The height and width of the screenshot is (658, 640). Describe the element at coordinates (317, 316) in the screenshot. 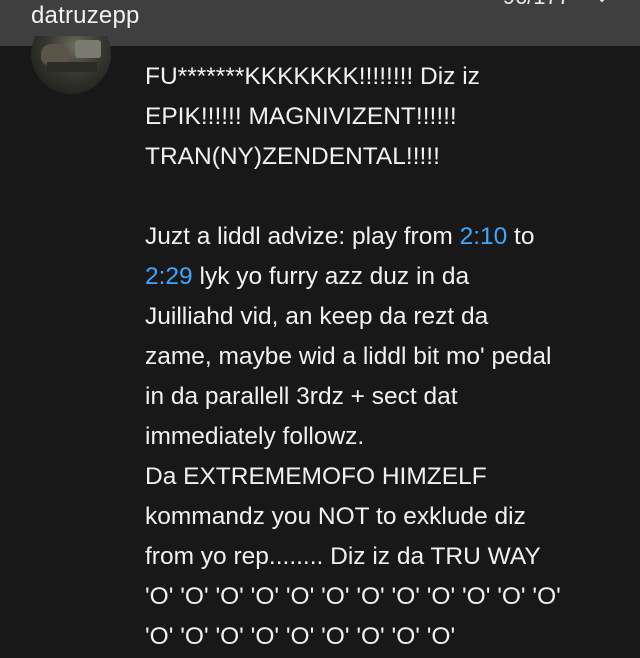

I see `comment-line: Juilliahd vid, an keep da rezt da` at that location.